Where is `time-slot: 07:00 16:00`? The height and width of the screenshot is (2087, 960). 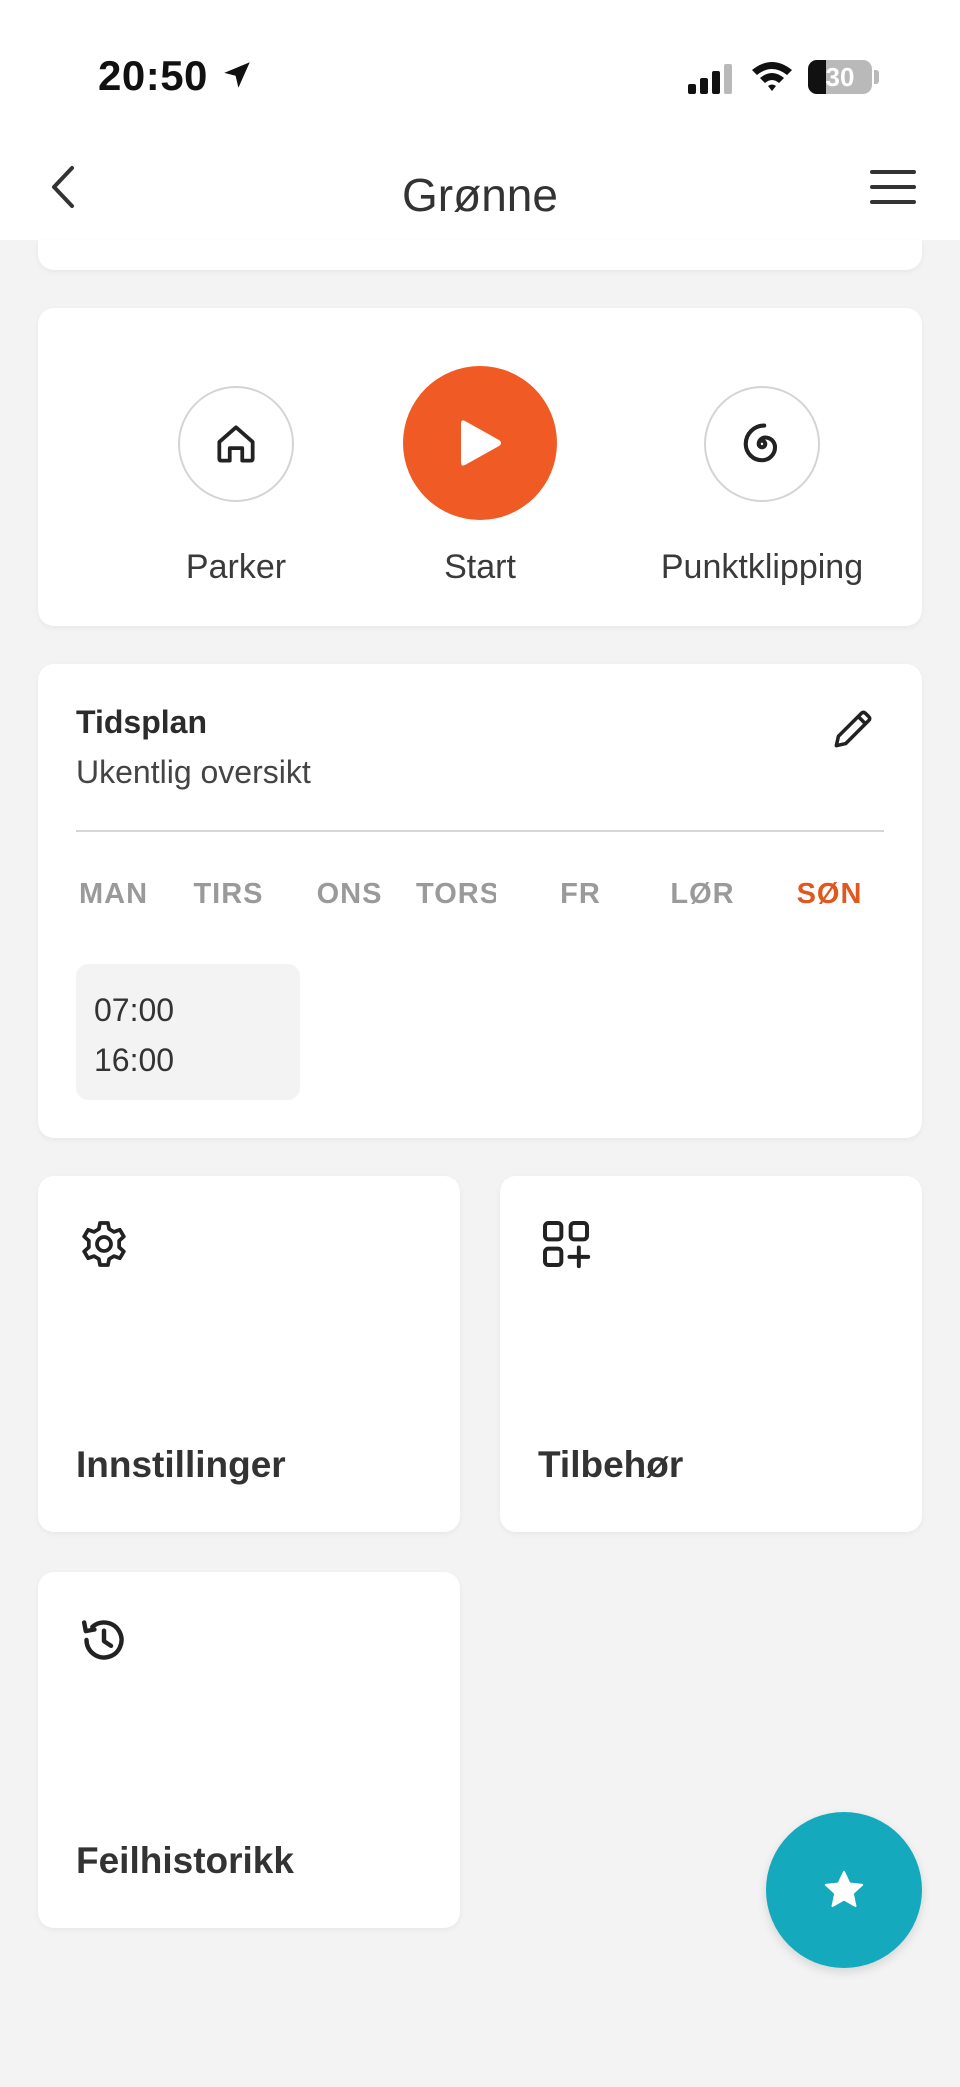
time-slot: 07:00 16:00 is located at coordinates (188, 1032).